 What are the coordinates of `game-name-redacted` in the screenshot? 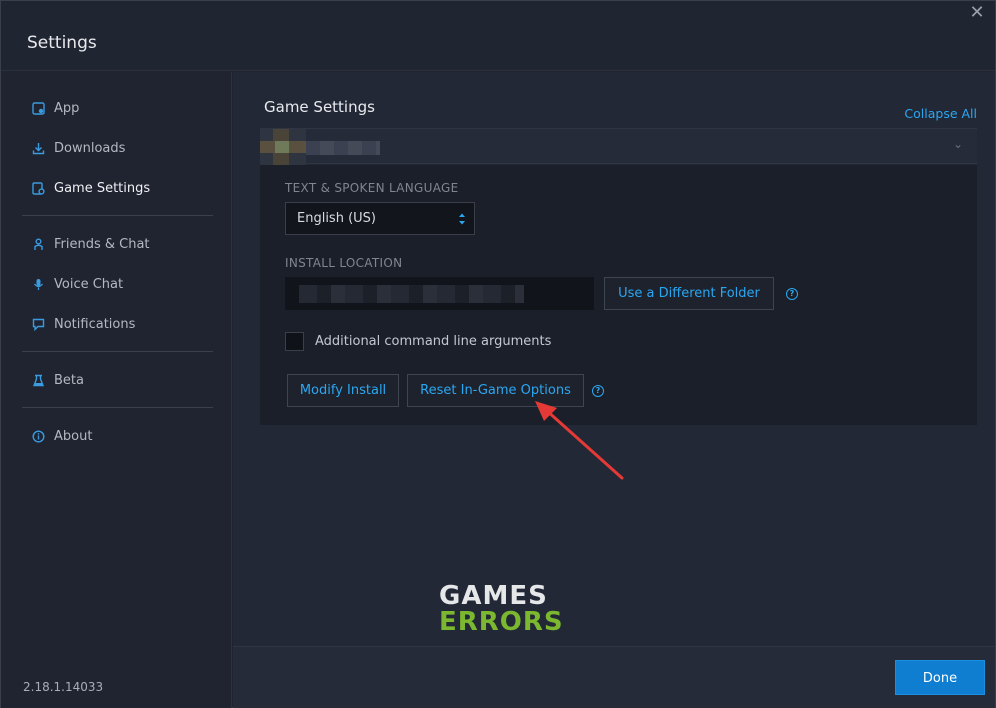 It's located at (343, 148).